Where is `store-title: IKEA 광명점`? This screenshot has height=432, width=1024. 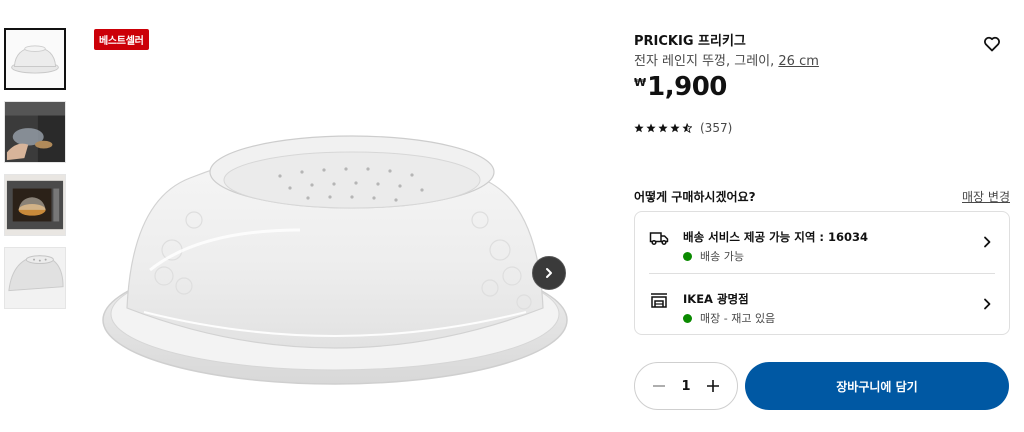 store-title: IKEA 광명점 is located at coordinates (716, 299).